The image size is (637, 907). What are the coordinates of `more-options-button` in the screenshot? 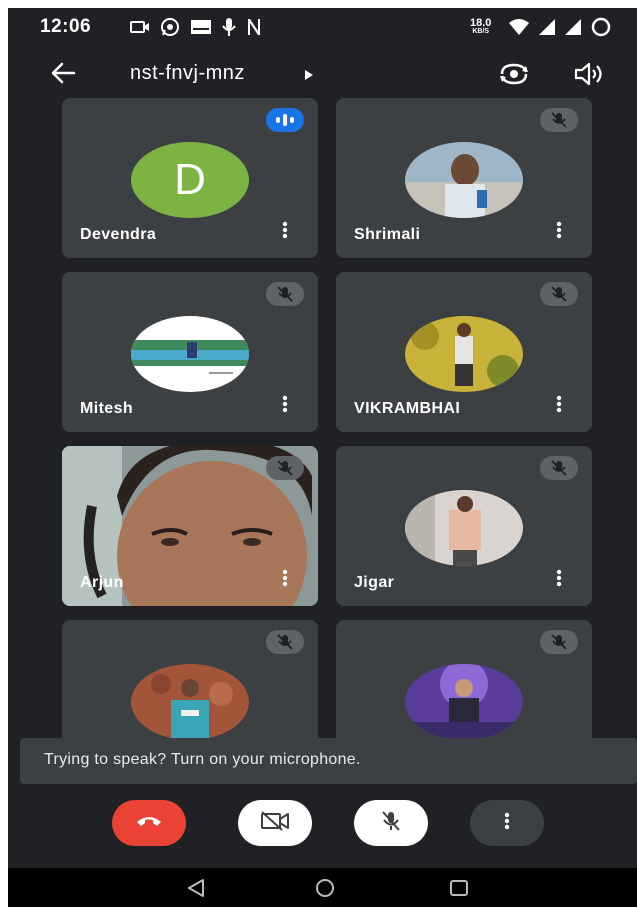 It's located at (507, 823).